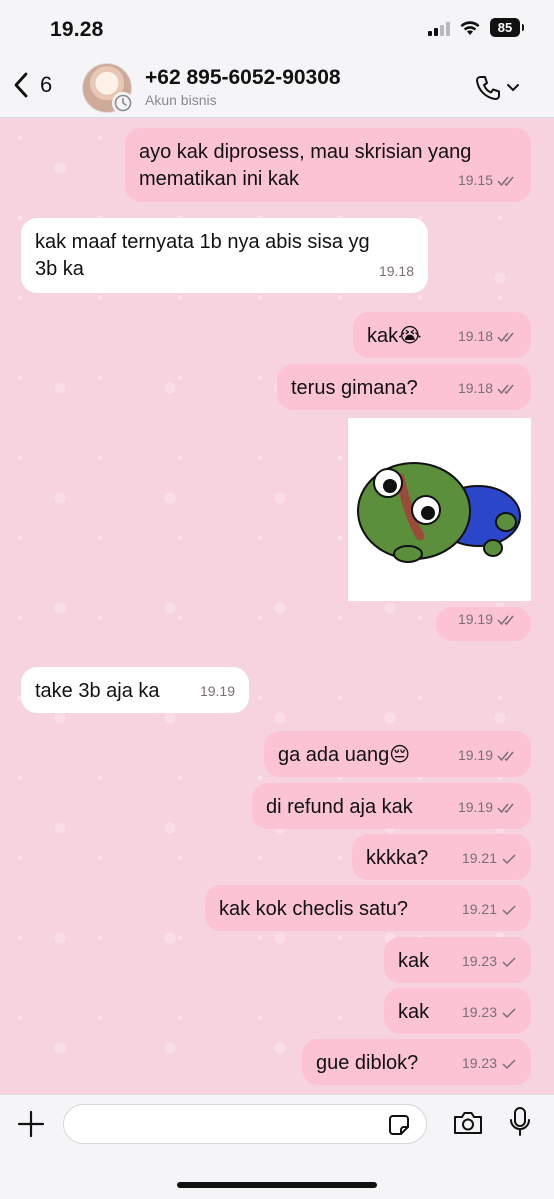 This screenshot has width=554, height=1199. I want to click on status-time: 19.28, so click(77, 29).